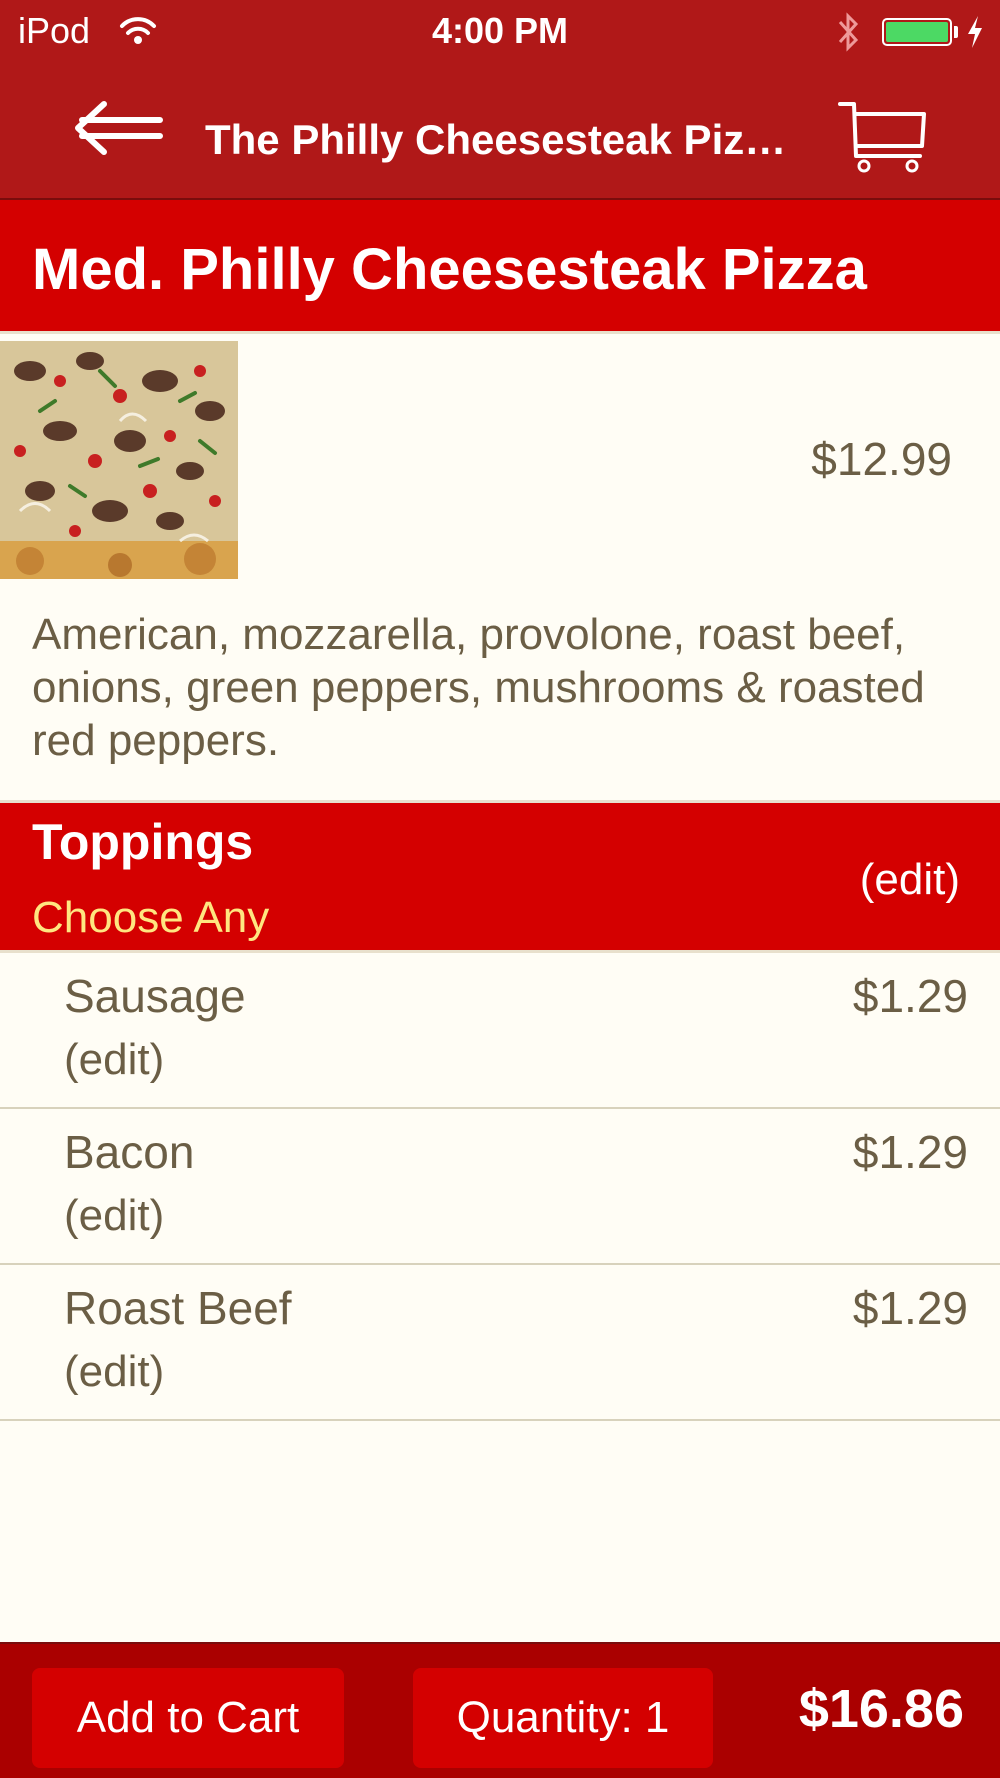 The width and height of the screenshot is (1000, 1778). I want to click on cart-icon, so click(882, 136).